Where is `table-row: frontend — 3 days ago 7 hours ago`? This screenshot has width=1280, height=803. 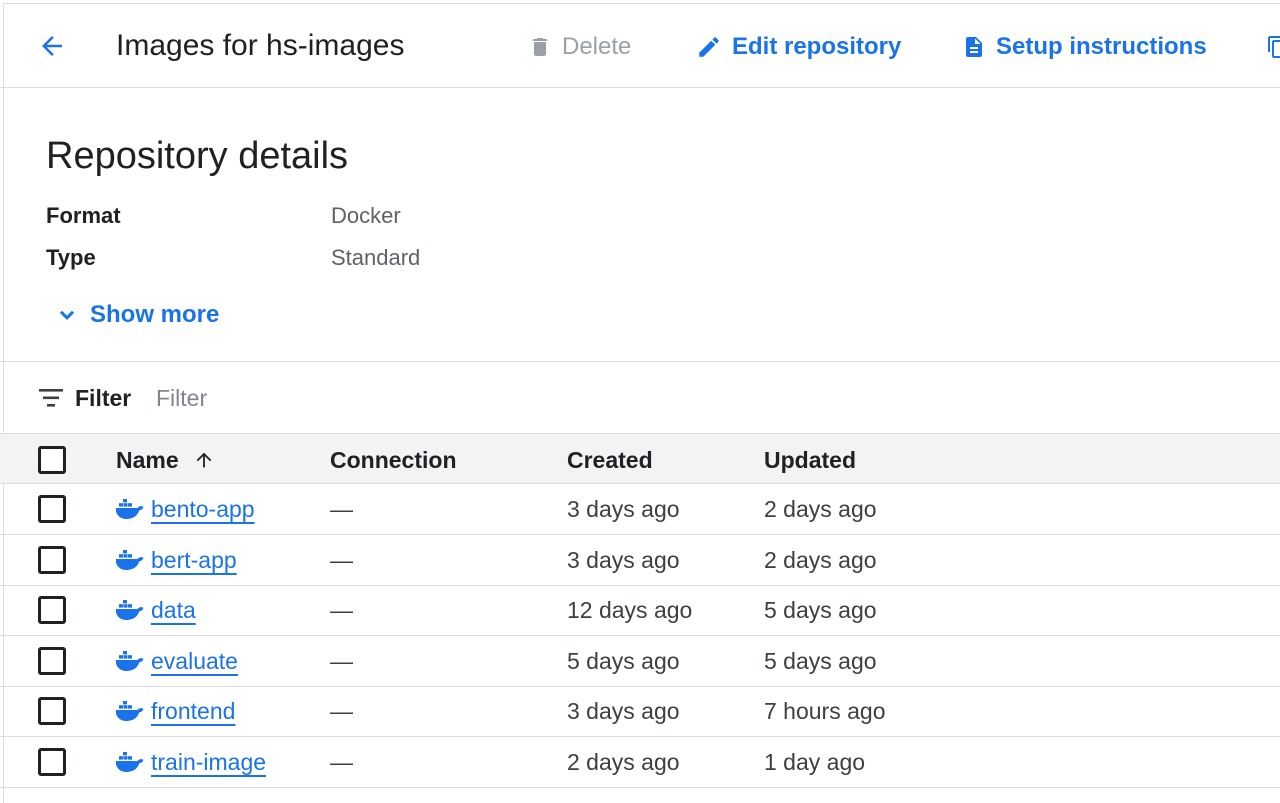
table-row: frontend — 3 days ago 7 hours ago is located at coordinates (640, 711).